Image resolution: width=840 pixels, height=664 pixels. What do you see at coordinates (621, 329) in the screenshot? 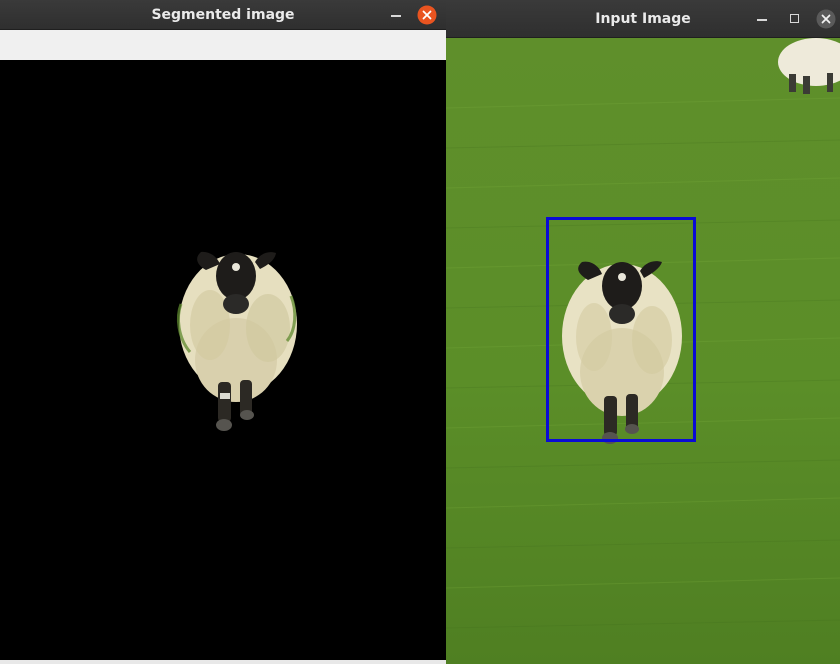
I see `detection-bounding-box` at bounding box center [621, 329].